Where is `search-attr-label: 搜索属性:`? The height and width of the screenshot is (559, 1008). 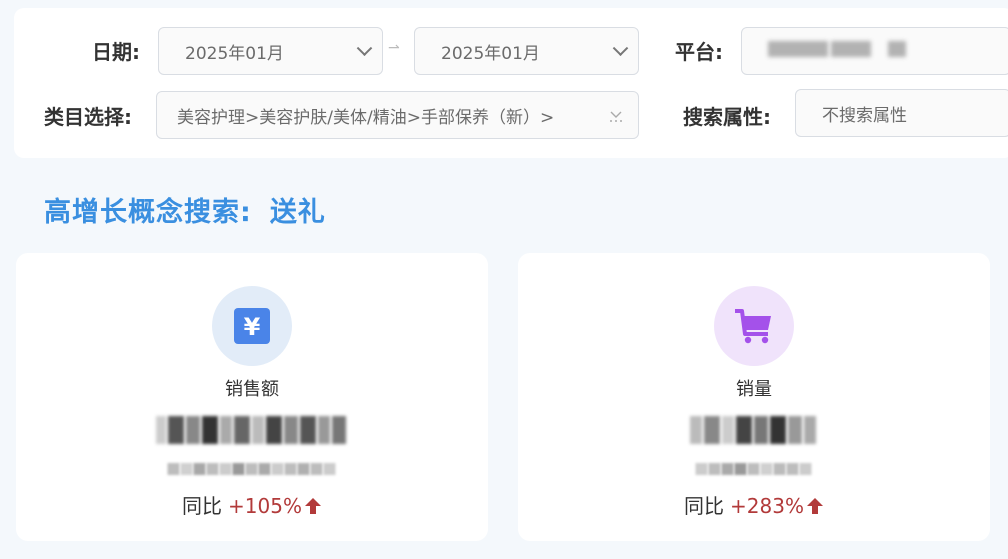
search-attr-label: 搜索属性: is located at coordinates (727, 117).